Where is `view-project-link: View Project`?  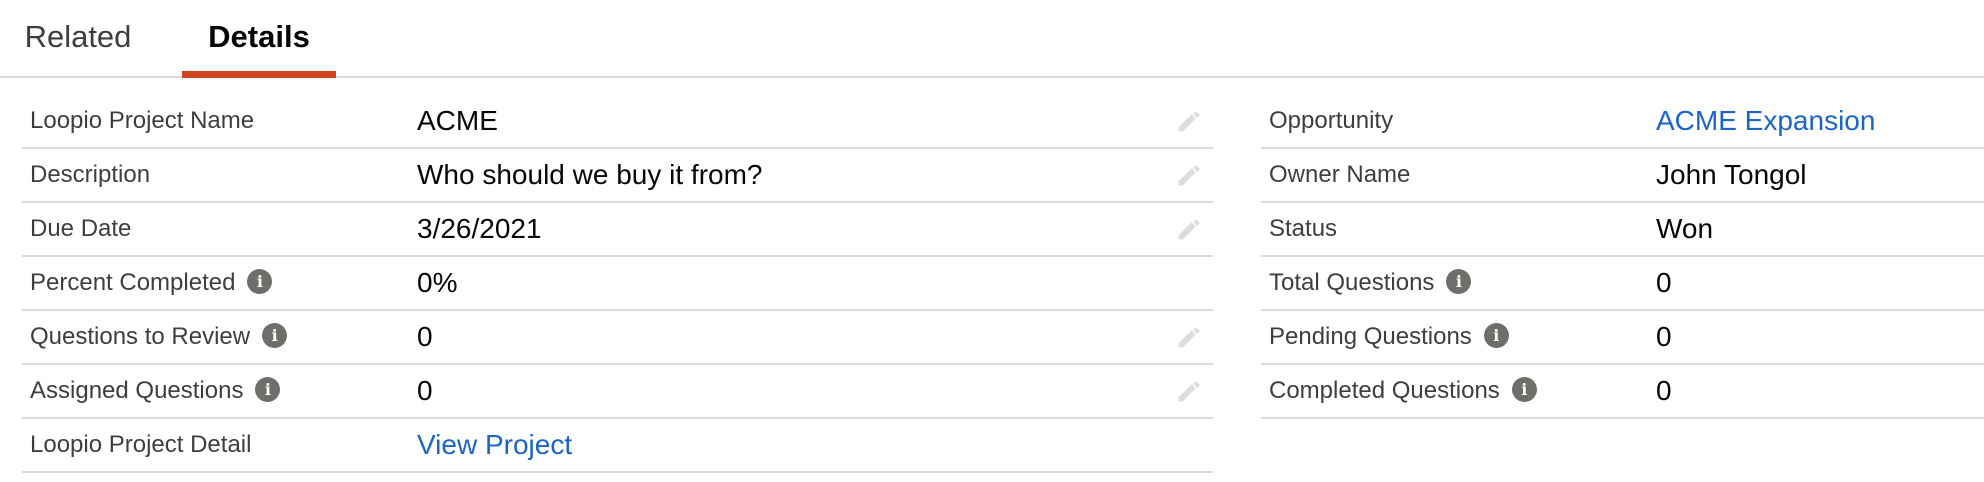
view-project-link: View Project is located at coordinates (494, 445).